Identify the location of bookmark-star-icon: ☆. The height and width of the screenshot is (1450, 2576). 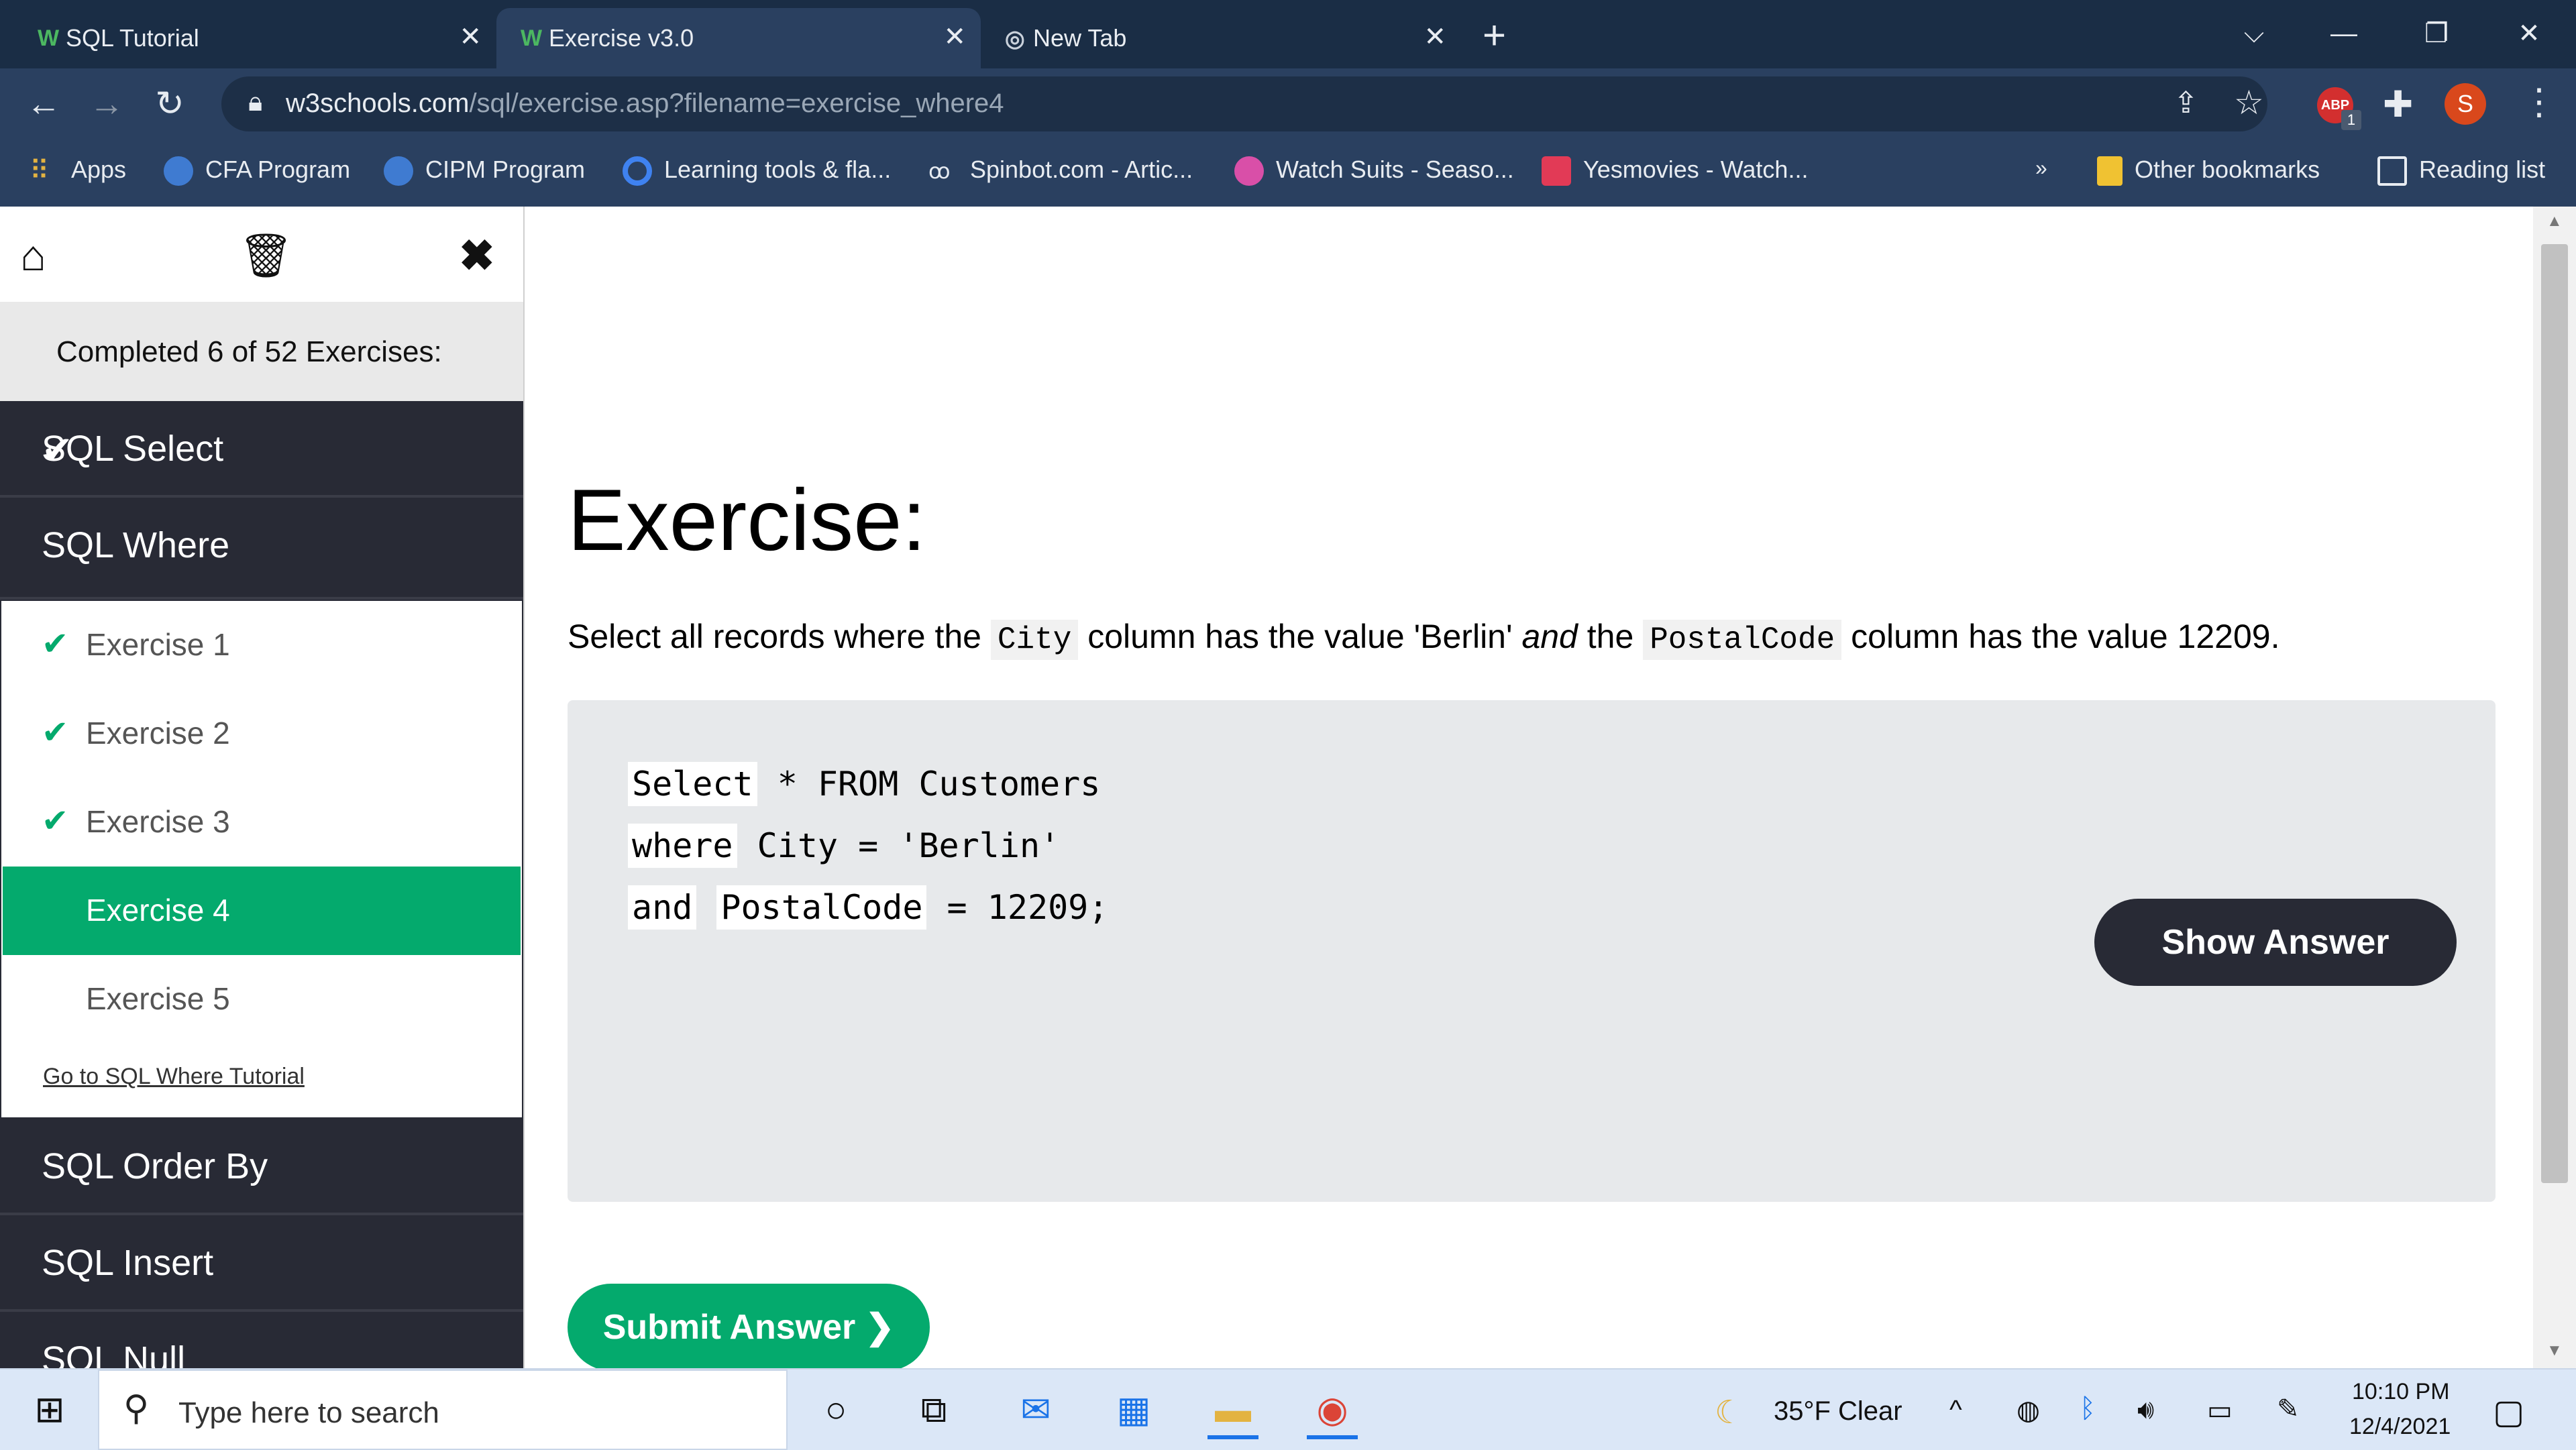
(2249, 102).